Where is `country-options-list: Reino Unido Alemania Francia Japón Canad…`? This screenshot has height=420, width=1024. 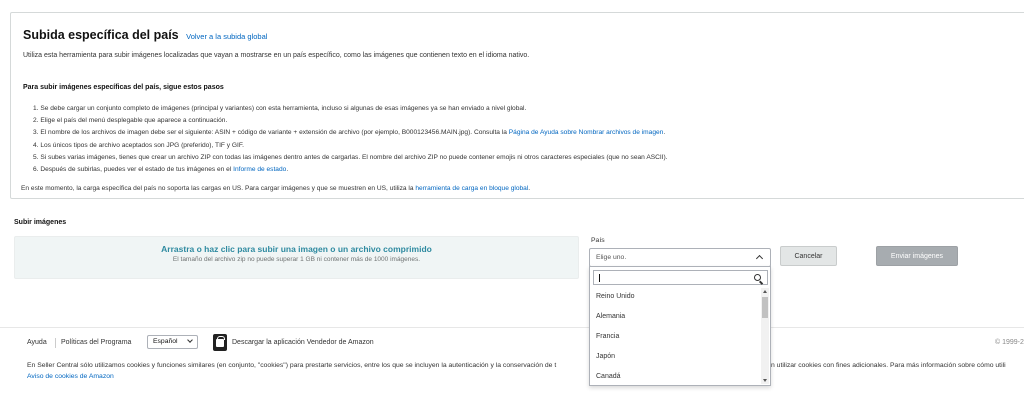
country-options-list: Reino Unido Alemania Francia Japón Canad… is located at coordinates (676, 337).